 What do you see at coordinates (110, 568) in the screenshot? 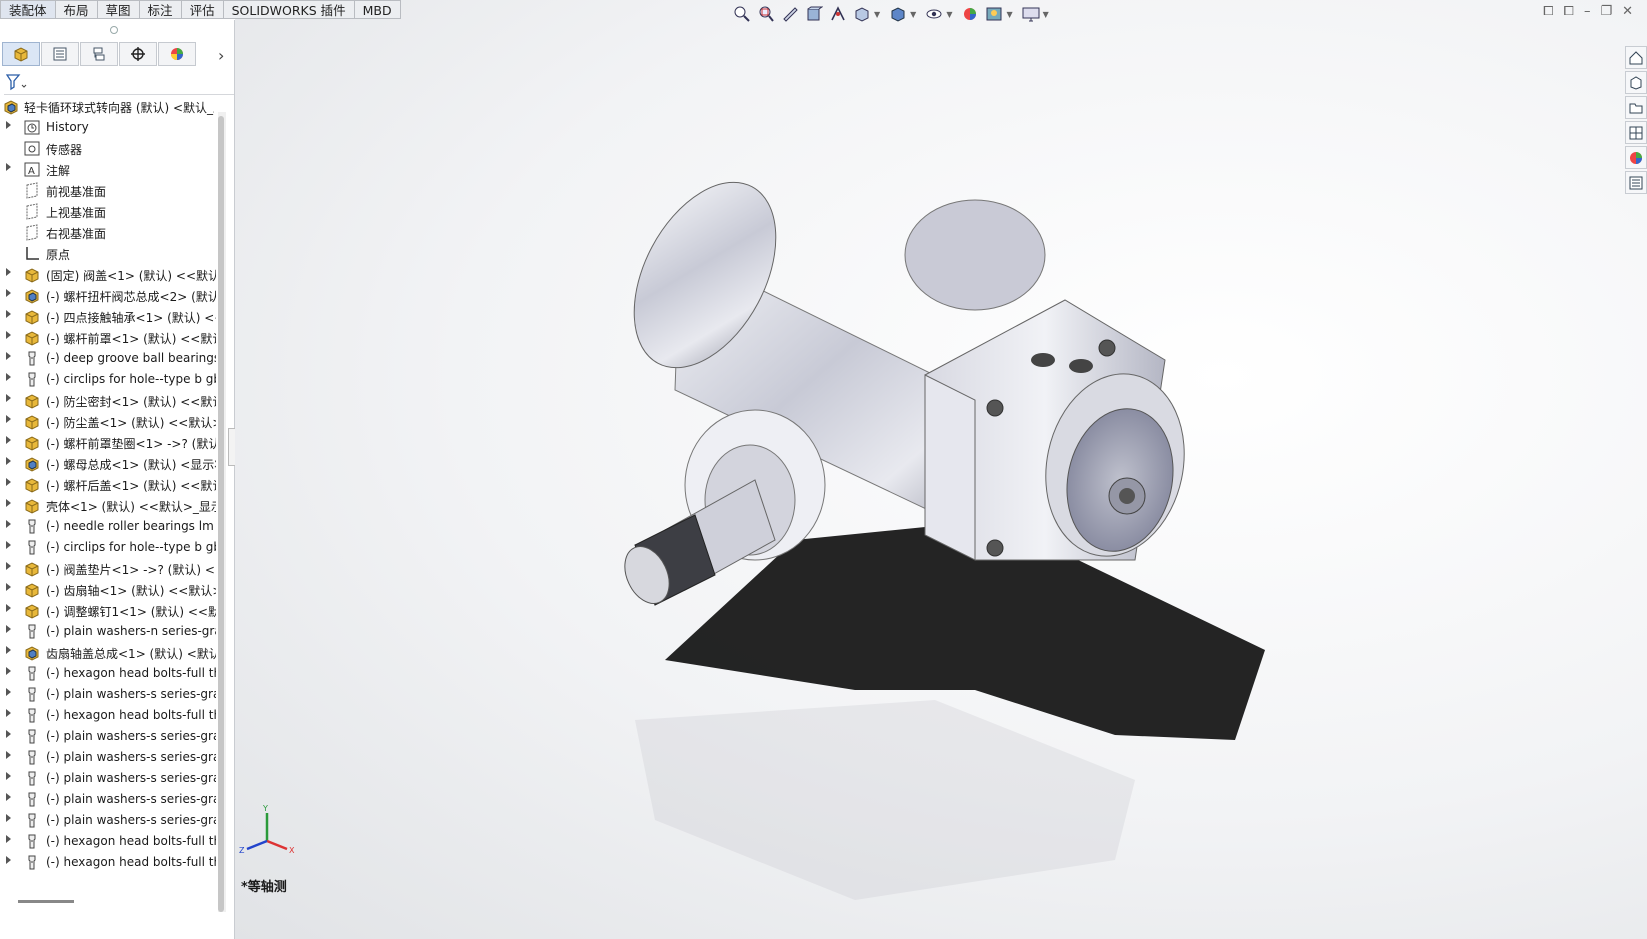
I see `tree-item: (-) 阀盖垫片<1> ->? (默认) <<!` at bounding box center [110, 568].